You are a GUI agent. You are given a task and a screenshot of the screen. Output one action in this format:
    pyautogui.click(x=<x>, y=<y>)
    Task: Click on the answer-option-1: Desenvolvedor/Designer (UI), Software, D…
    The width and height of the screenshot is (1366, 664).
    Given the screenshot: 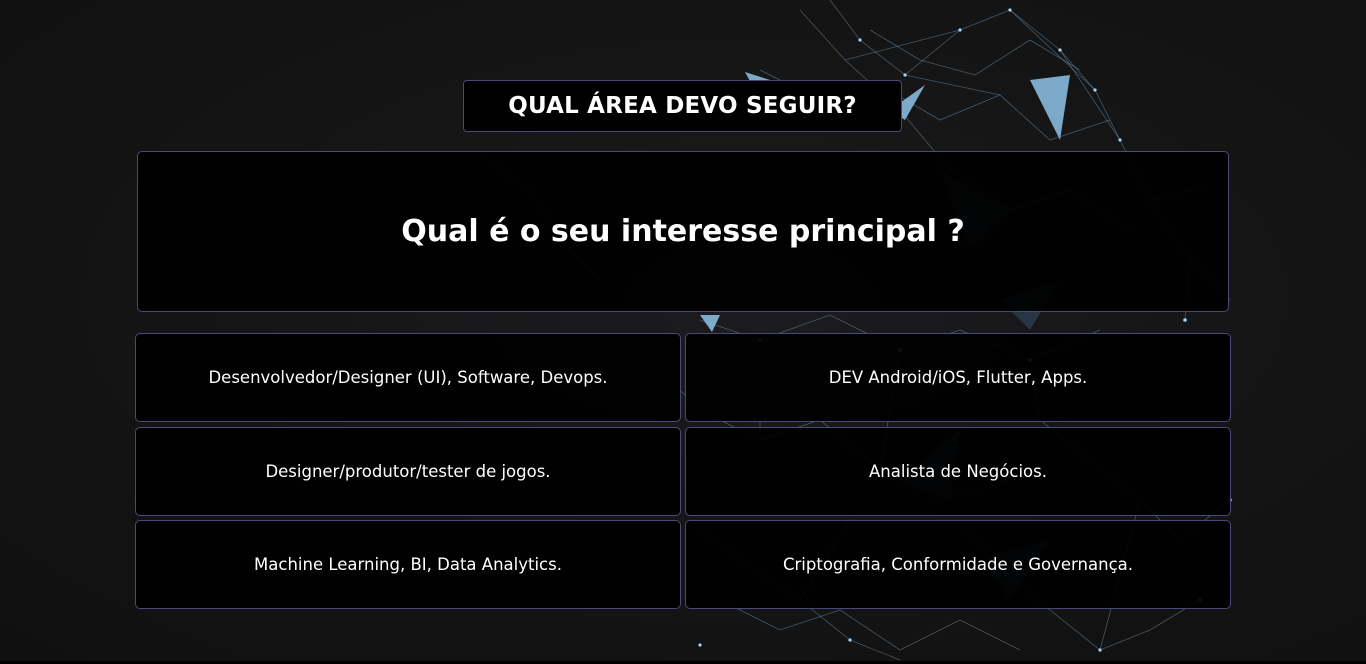 What is the action you would take?
    pyautogui.click(x=408, y=377)
    